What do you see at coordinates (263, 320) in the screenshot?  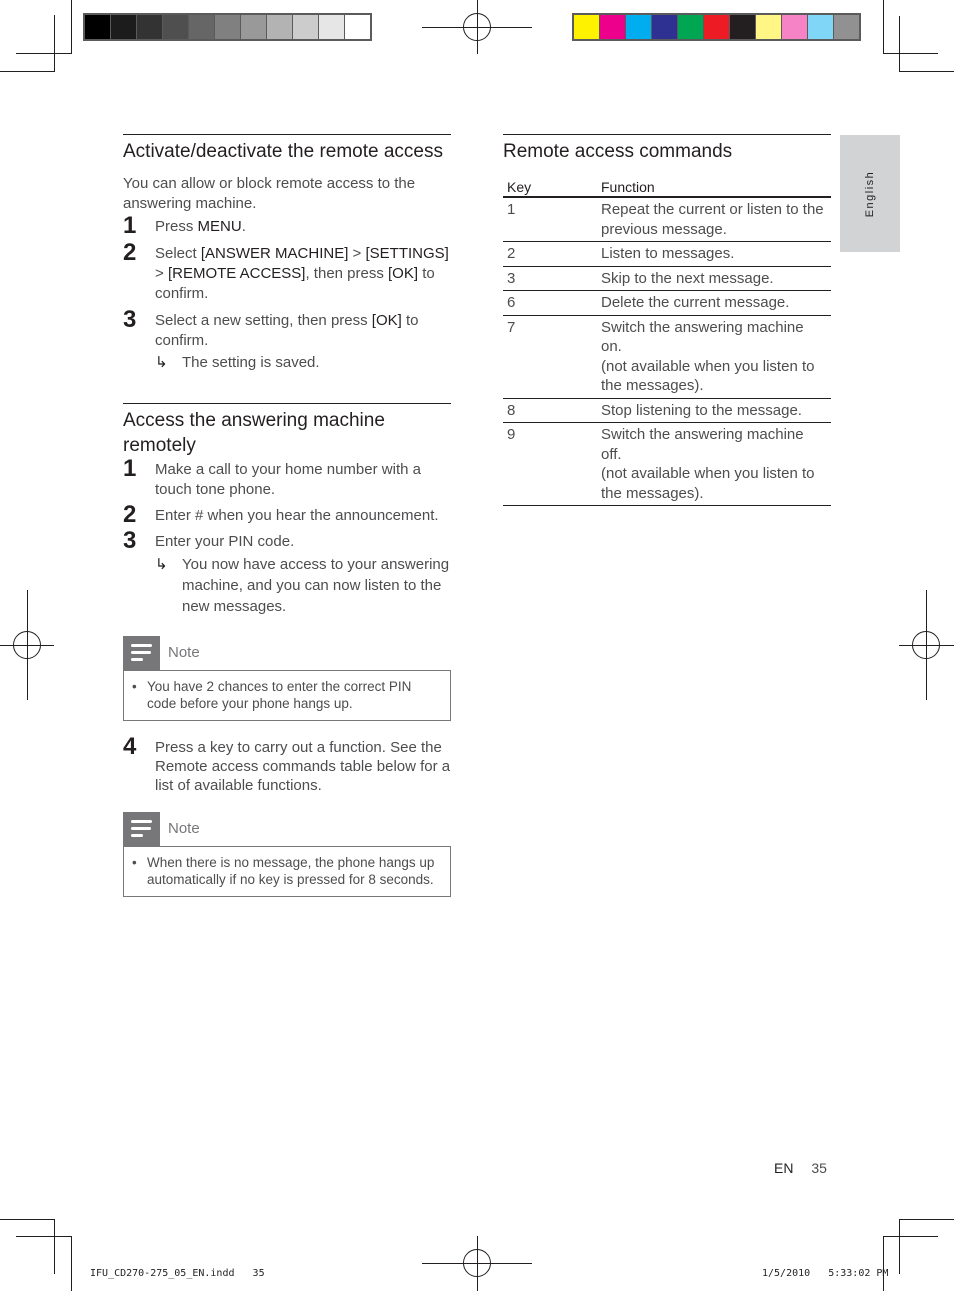 I see `step-text: Select a new setting, then press` at bounding box center [263, 320].